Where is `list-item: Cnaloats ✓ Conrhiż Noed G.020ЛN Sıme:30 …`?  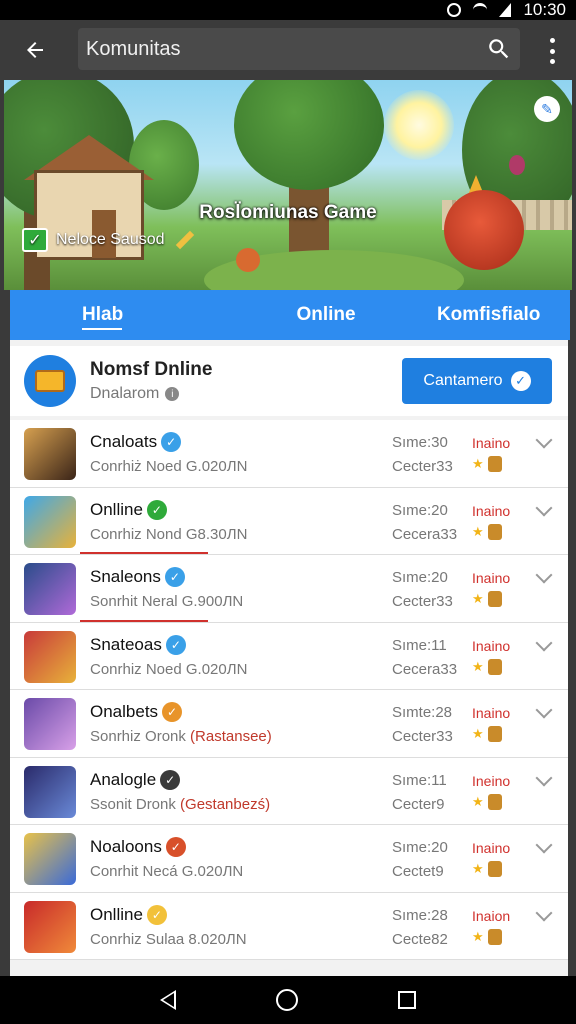 list-item: Cnaloats ✓ Conrhiż Noed G.020ЛN Sıme:30 … is located at coordinates (289, 454).